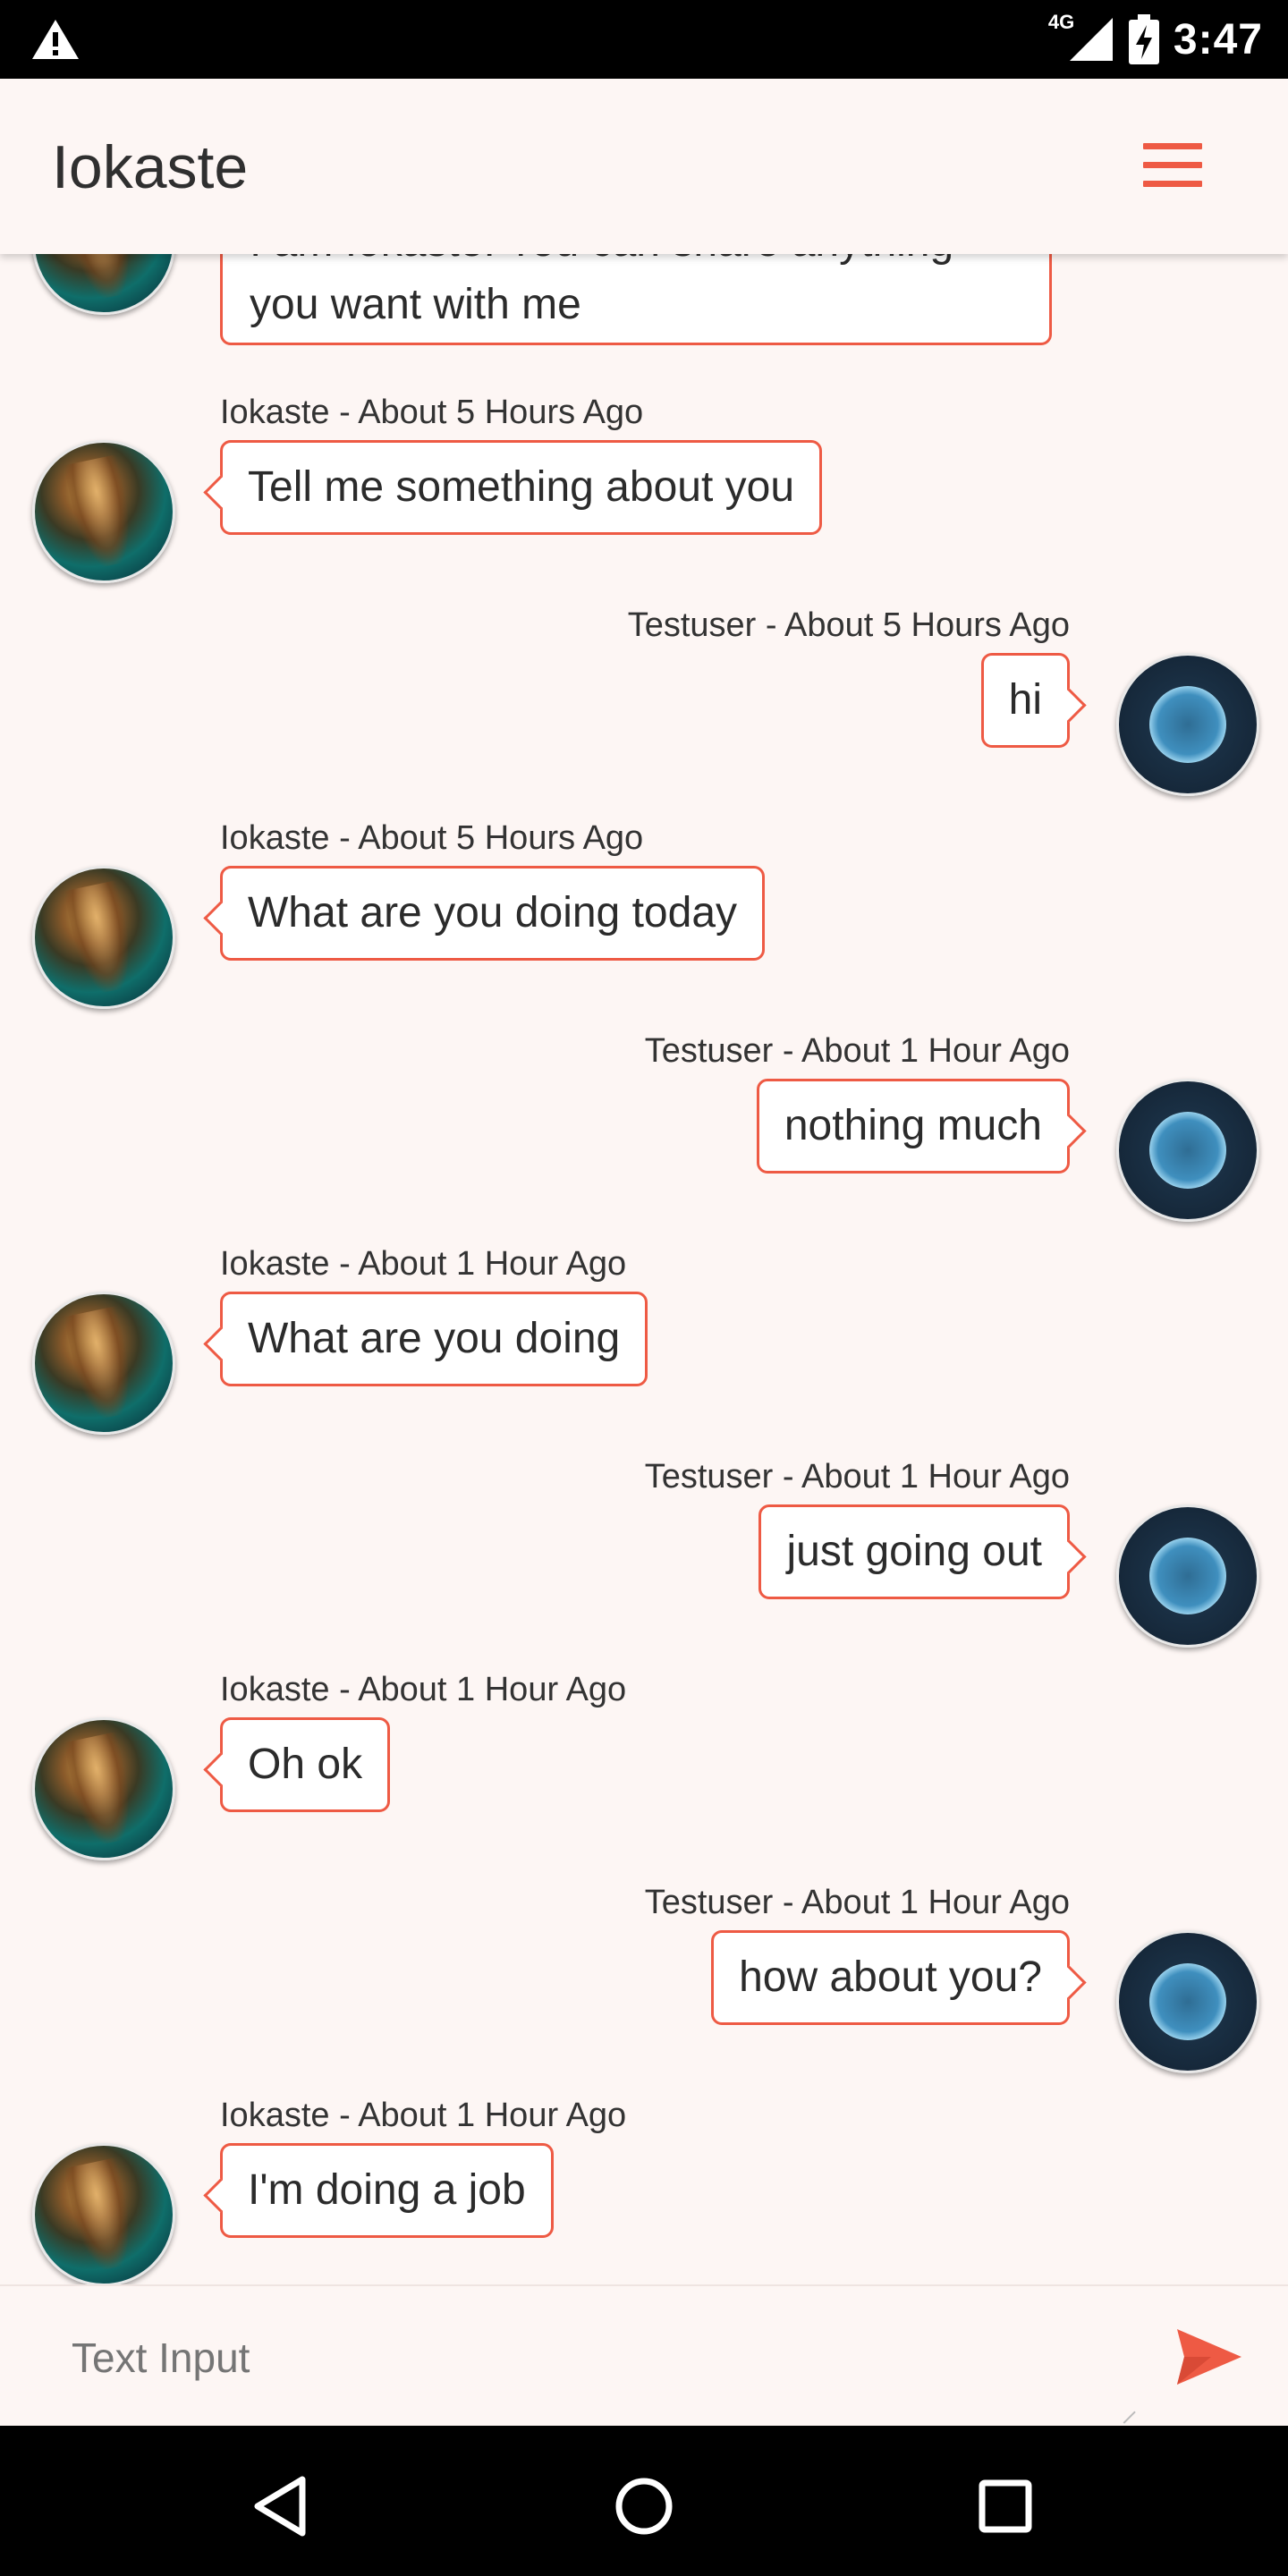 The image size is (1288, 2576). What do you see at coordinates (1124, 2412) in the screenshot?
I see `resize-handle-icon` at bounding box center [1124, 2412].